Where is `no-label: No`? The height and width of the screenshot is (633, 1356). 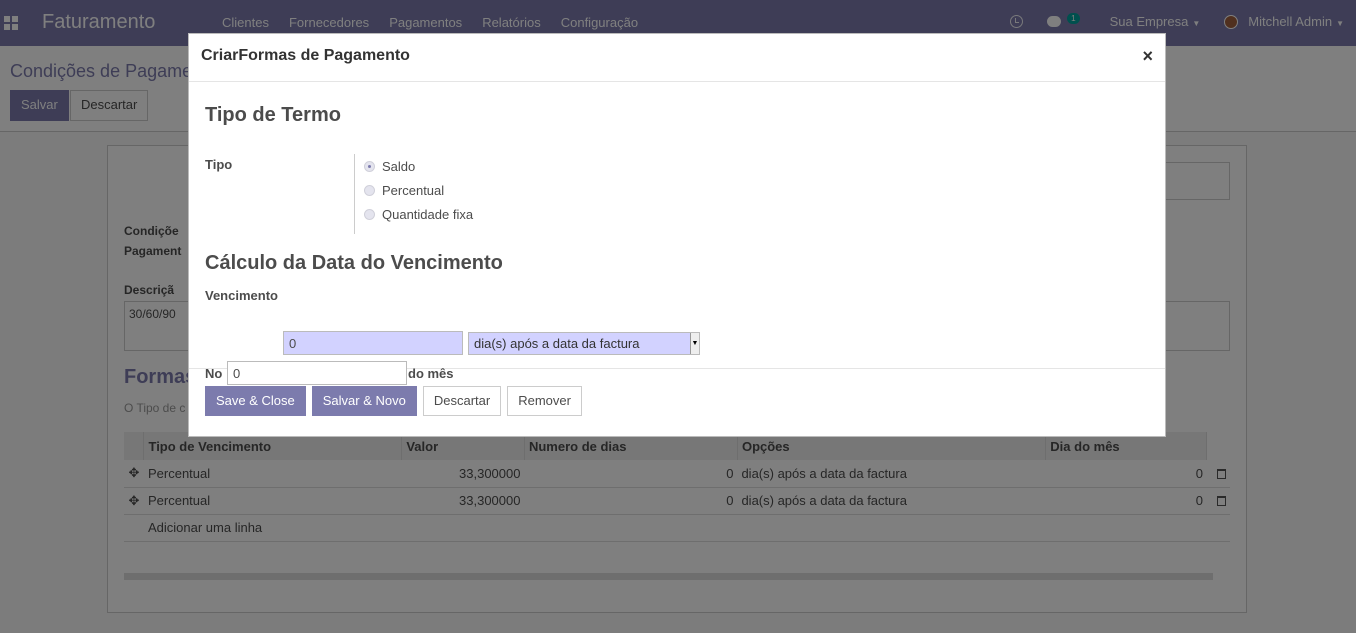 no-label: No is located at coordinates (214, 373).